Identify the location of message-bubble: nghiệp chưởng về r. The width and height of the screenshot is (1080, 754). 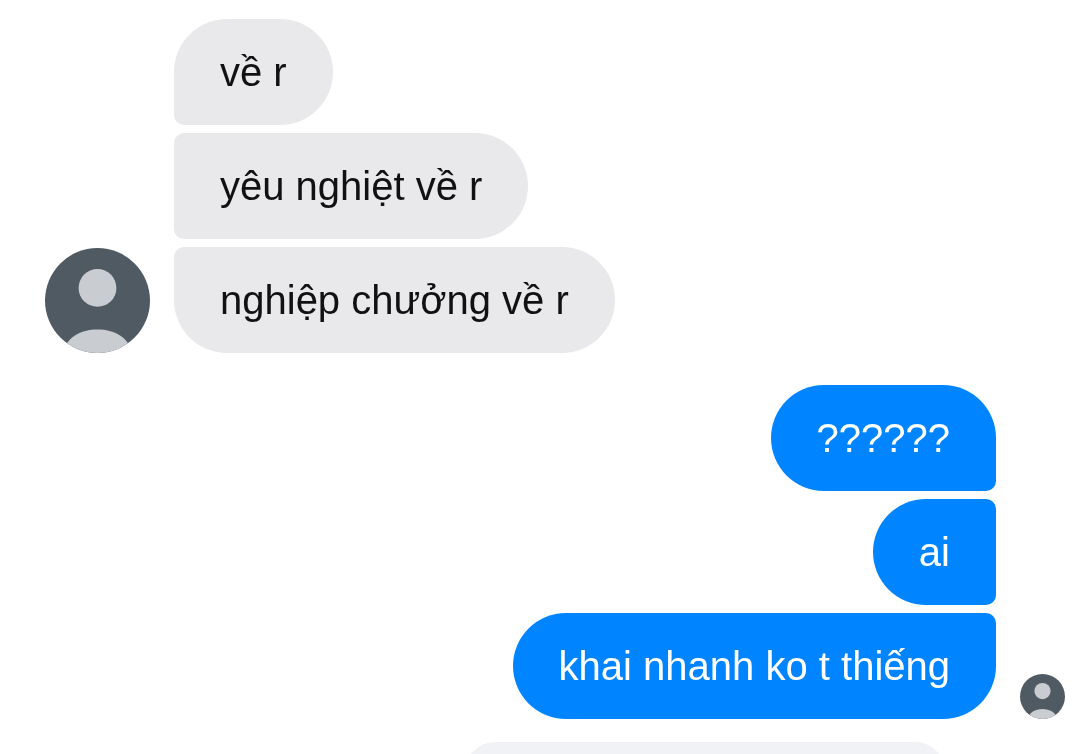
(394, 300).